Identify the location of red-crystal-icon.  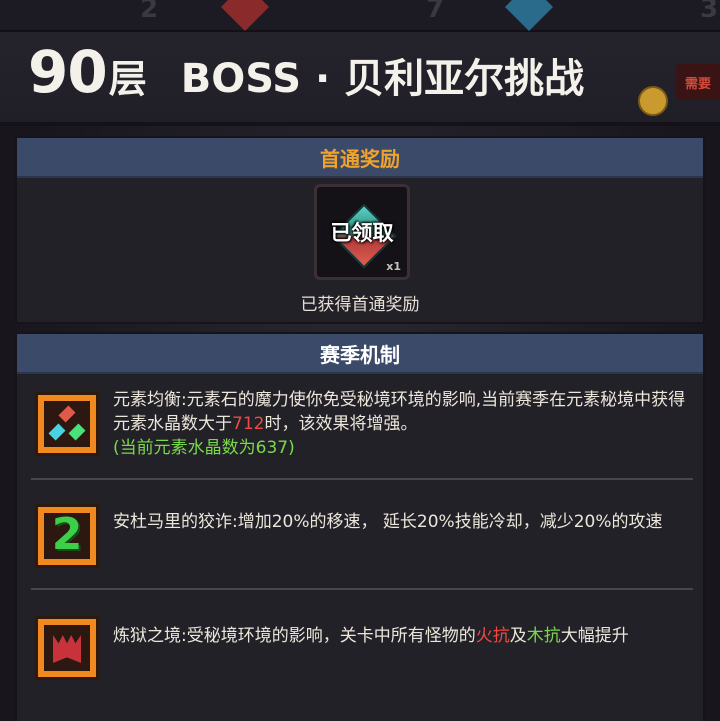
(67, 414).